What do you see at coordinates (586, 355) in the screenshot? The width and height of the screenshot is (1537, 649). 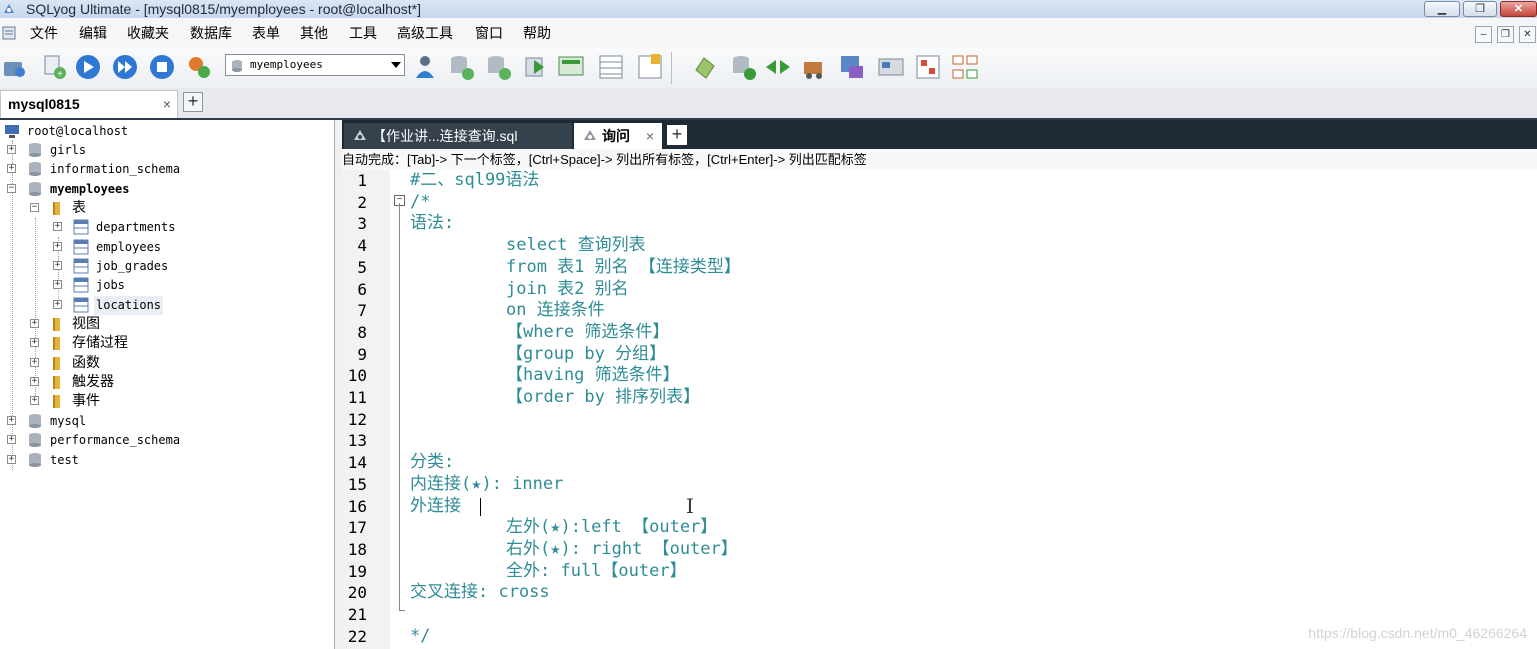 I see `code-line: 【group by 分组】` at bounding box center [586, 355].